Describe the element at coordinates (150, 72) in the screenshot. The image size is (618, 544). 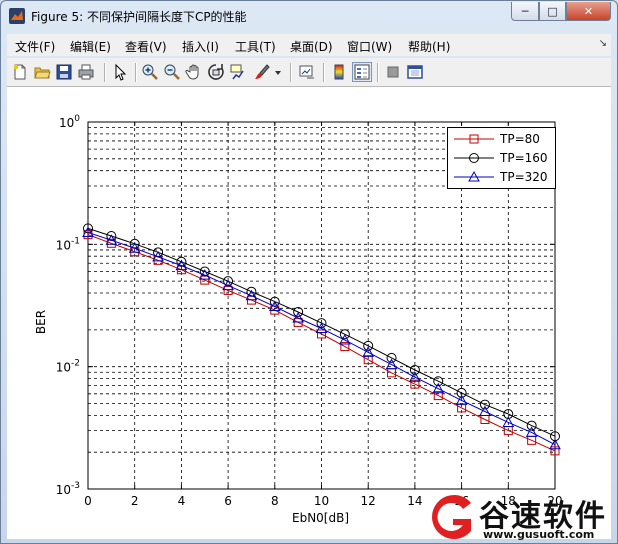
I see `zoom-in-icon` at that location.